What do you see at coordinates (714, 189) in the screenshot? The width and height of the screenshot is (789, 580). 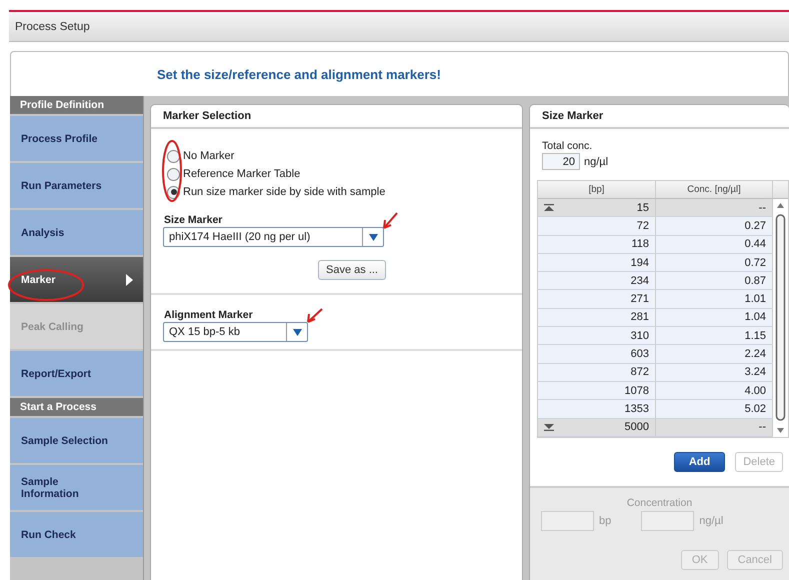 I see `column-header: Conc. [ng/µl]` at bounding box center [714, 189].